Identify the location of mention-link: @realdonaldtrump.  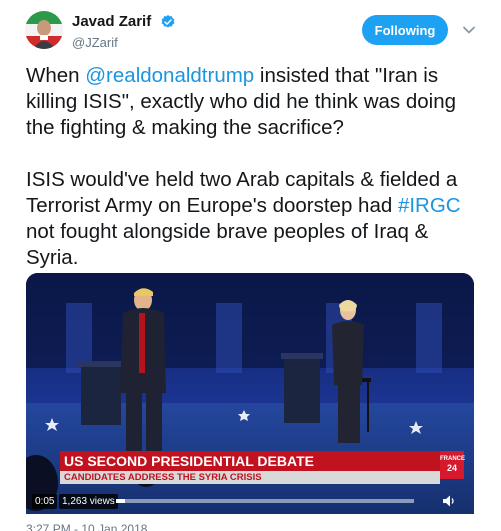
(169, 75).